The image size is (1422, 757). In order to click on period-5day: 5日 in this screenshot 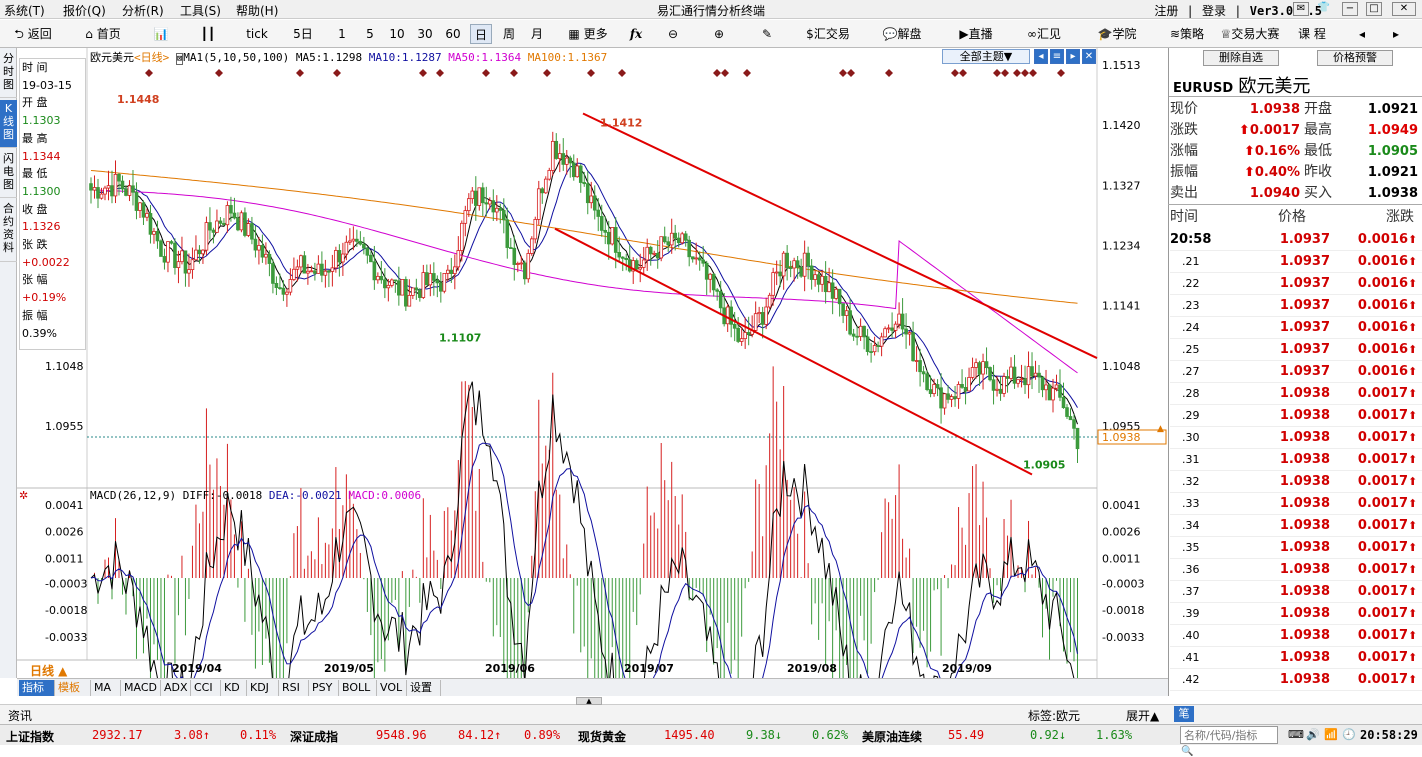, I will do `click(303, 34)`.